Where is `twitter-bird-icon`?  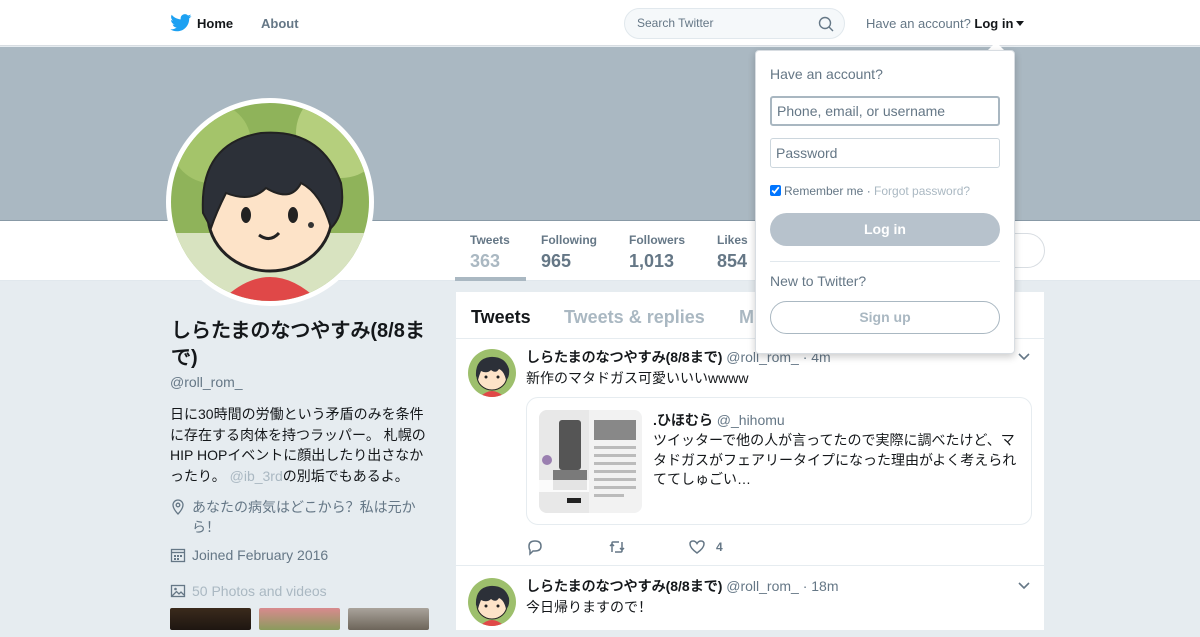
twitter-bird-icon is located at coordinates (181, 23).